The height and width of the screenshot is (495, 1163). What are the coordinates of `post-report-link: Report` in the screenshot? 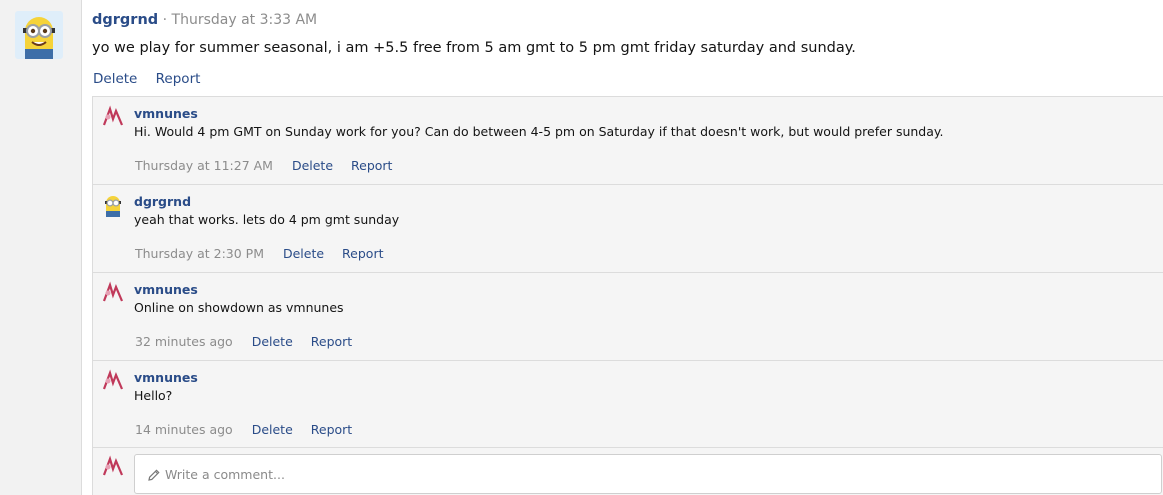 It's located at (178, 79).